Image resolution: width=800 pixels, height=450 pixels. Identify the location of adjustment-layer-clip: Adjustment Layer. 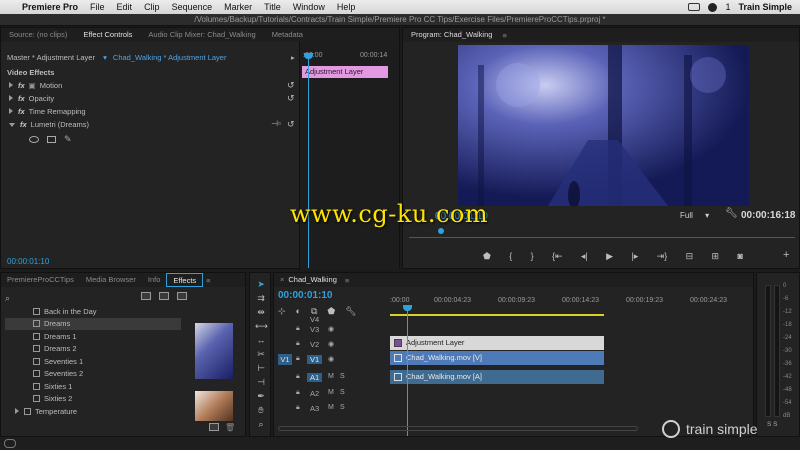
(497, 343).